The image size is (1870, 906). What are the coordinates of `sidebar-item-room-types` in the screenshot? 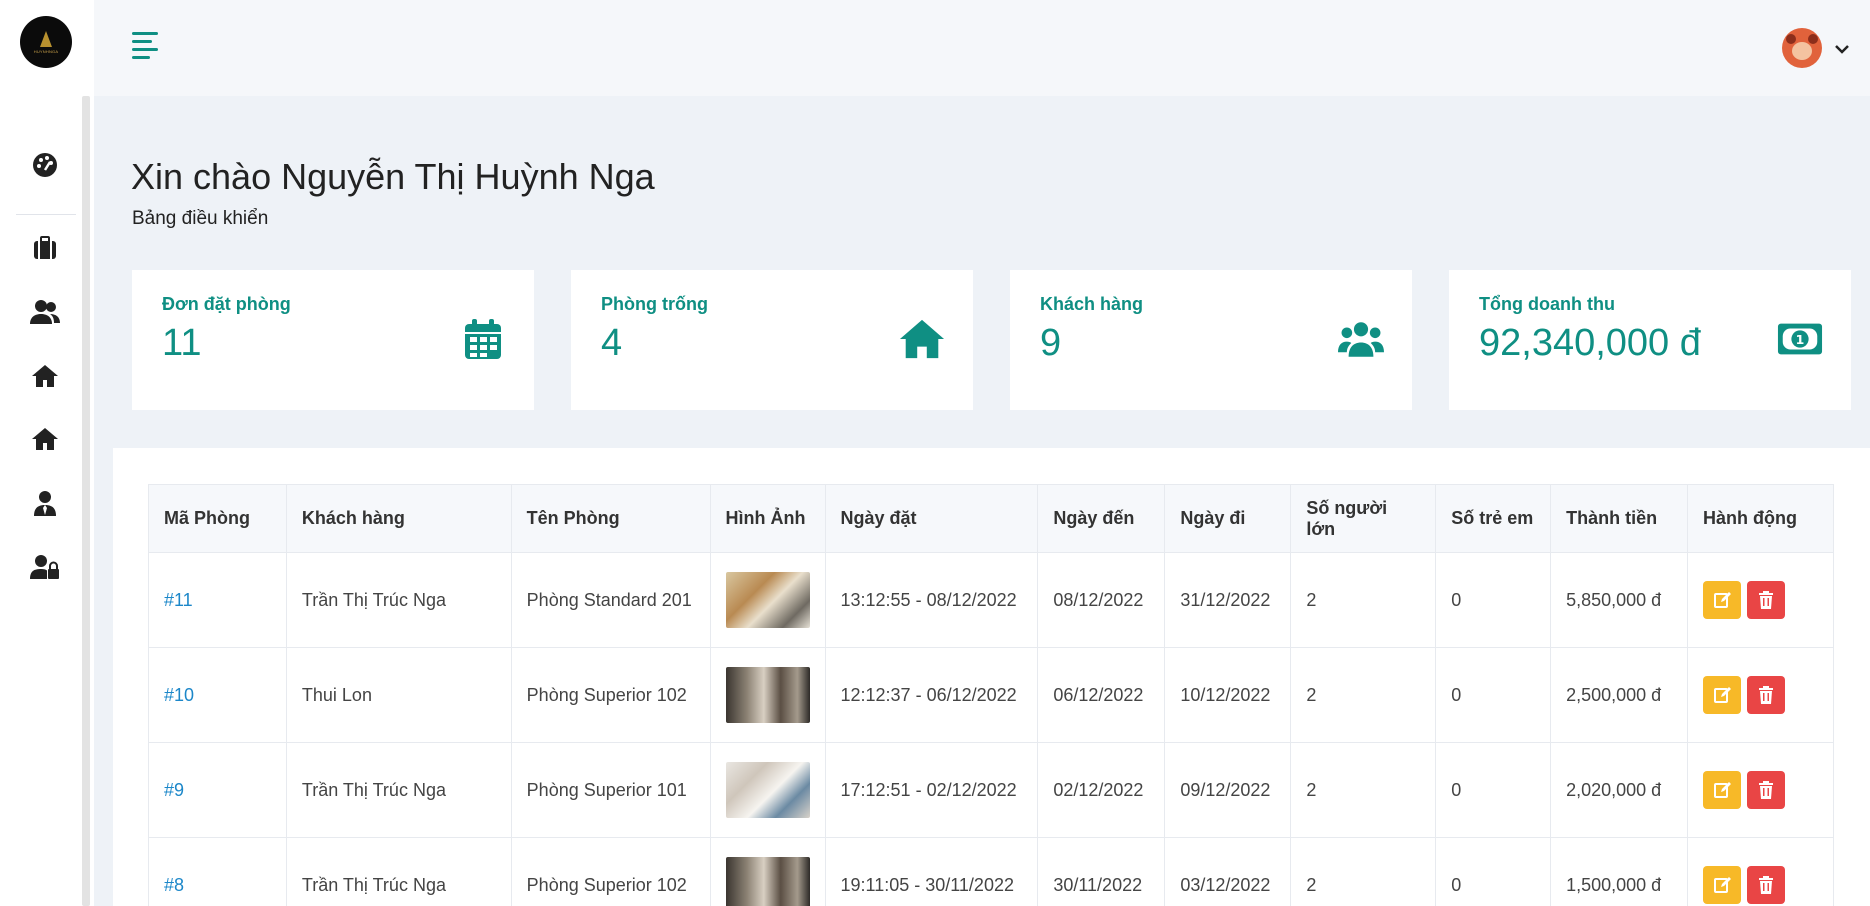 It's located at (45, 439).